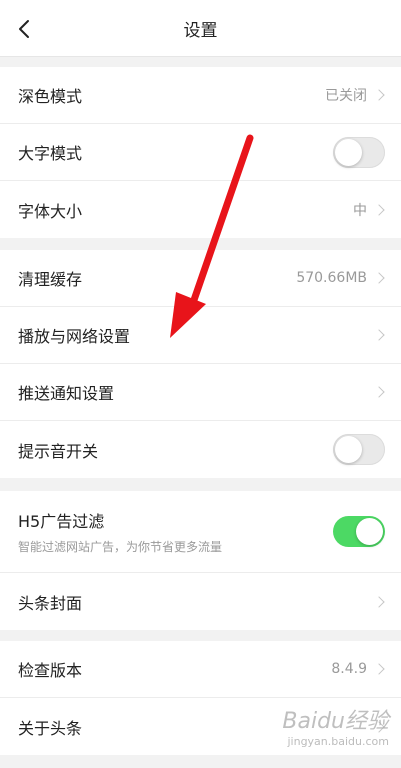  I want to click on playback-network-label: 播放与网络设置, so click(74, 336).